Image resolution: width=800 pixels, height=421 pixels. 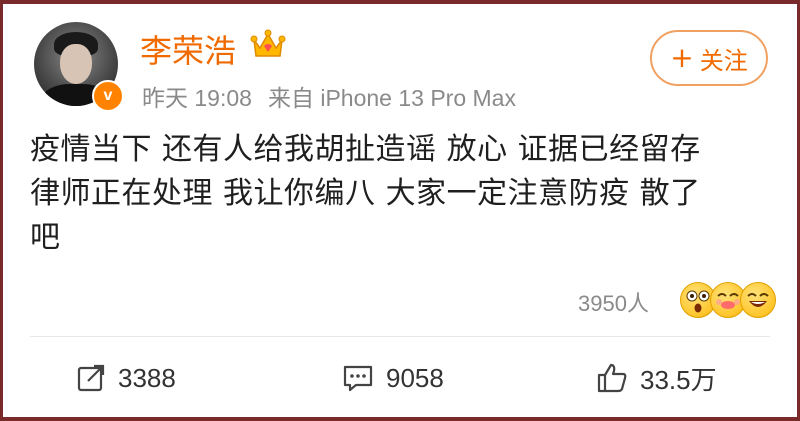 I want to click on follow-button: + 关注, so click(x=709, y=58).